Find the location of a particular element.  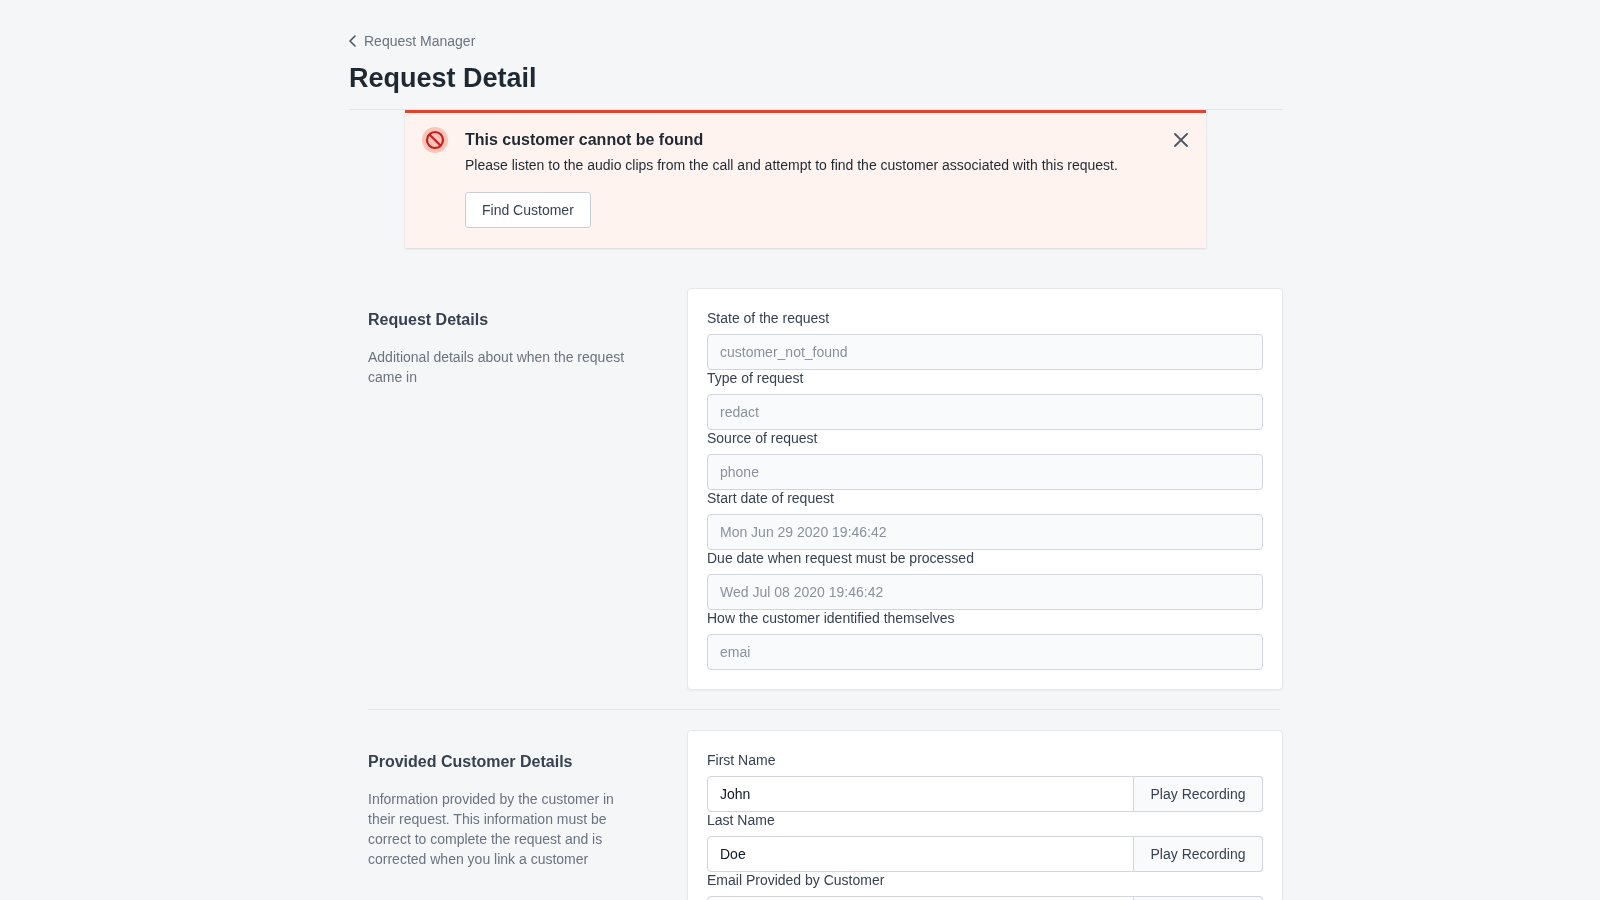

field-label: Type of request is located at coordinates (755, 378).